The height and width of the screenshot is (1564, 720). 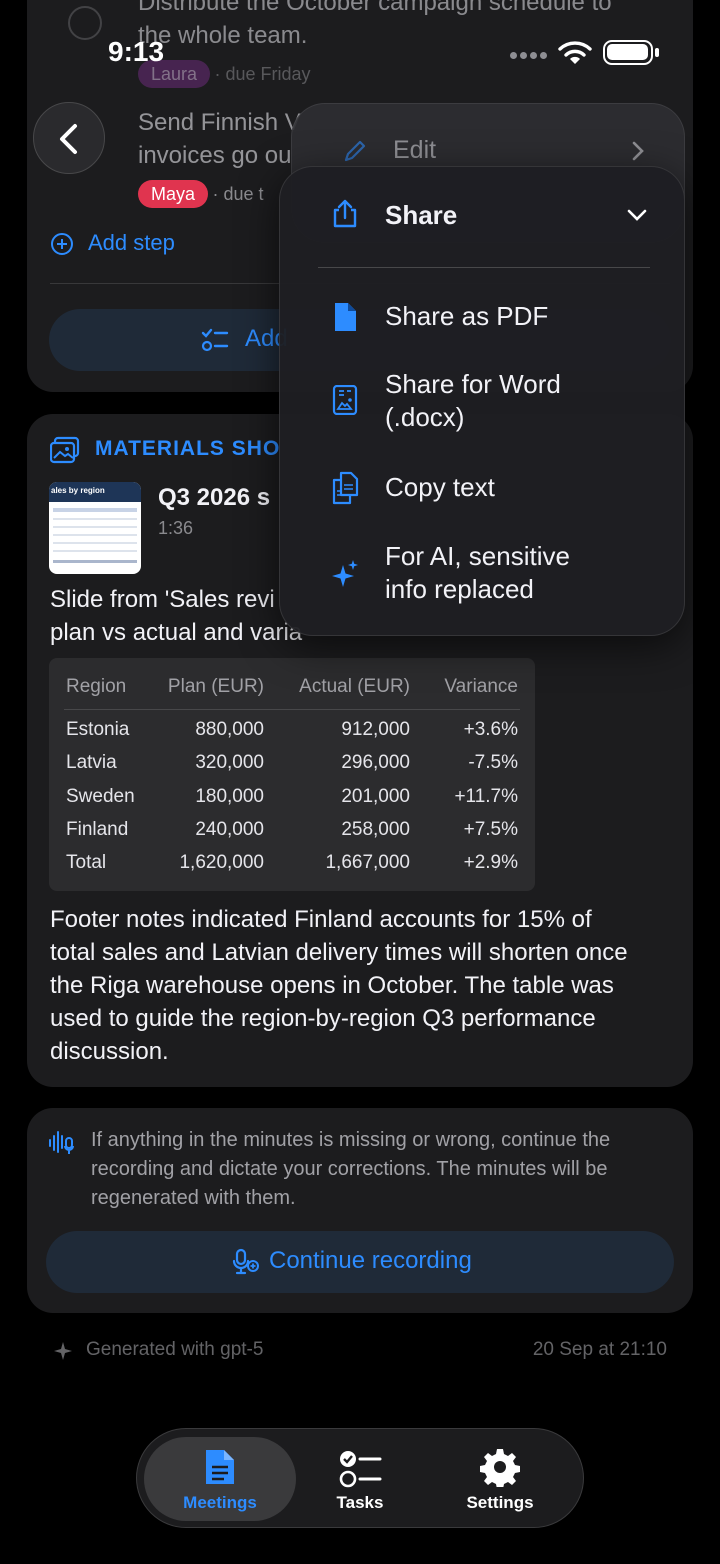 What do you see at coordinates (176, 528) in the screenshot?
I see `material-time: 1:36` at bounding box center [176, 528].